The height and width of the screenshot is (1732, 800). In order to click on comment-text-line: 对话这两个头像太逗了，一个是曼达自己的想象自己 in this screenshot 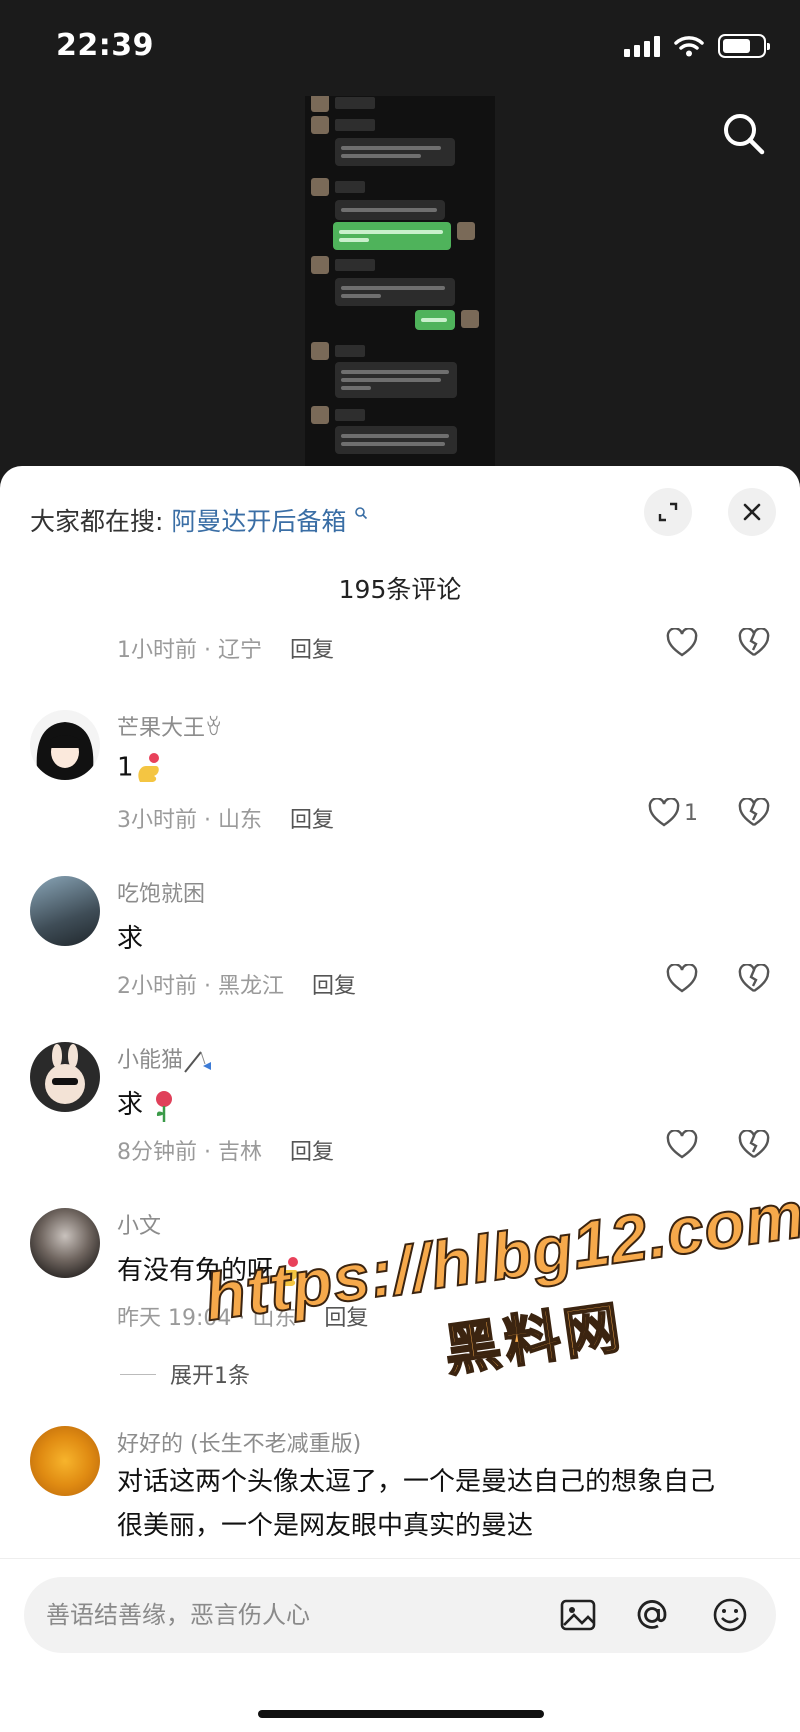, I will do `click(416, 1482)`.